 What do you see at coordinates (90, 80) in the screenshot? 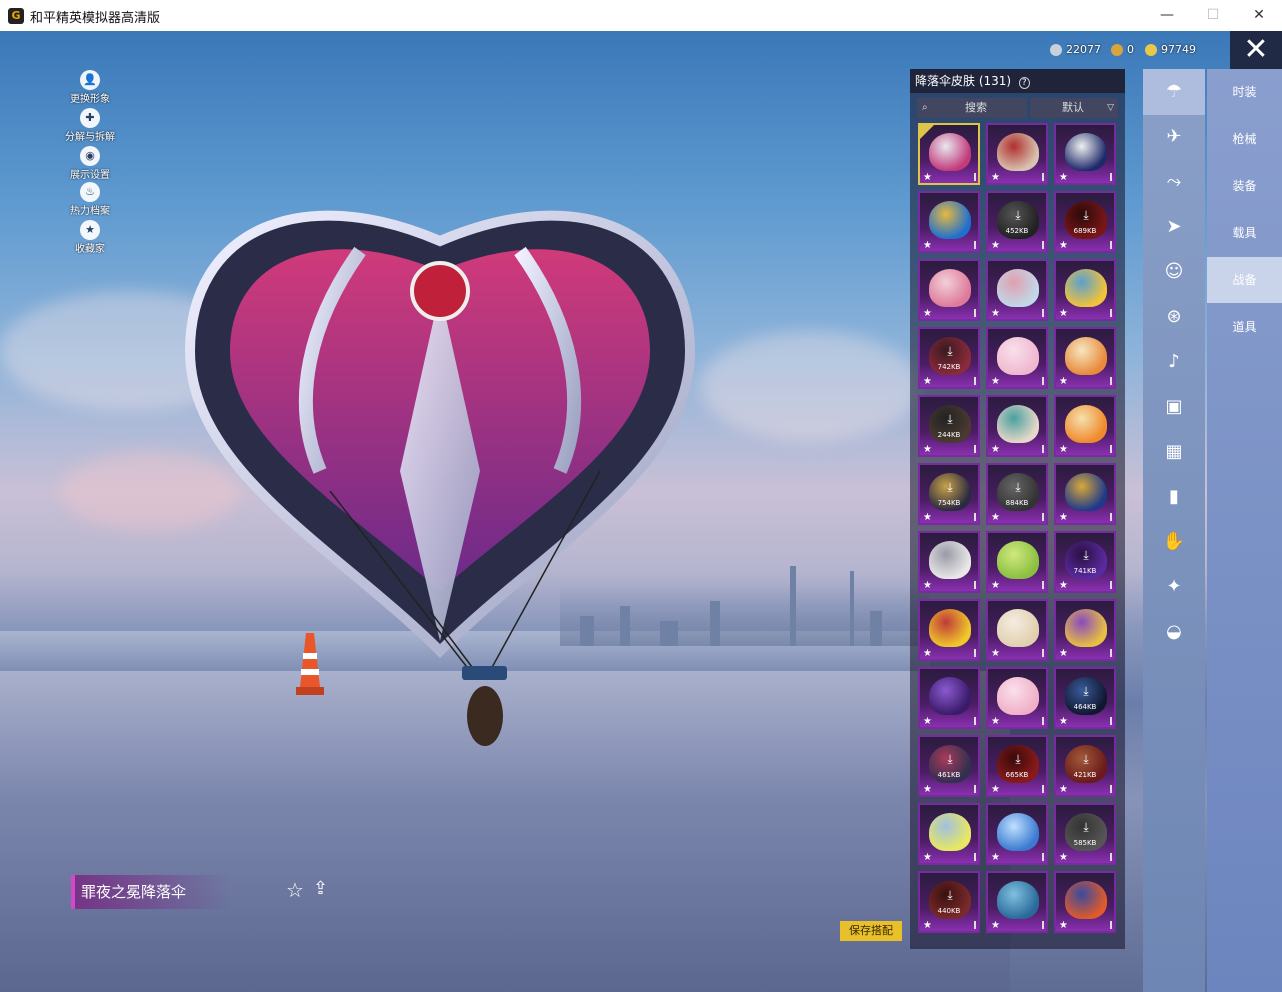
I see `person-icon: 👤` at bounding box center [90, 80].